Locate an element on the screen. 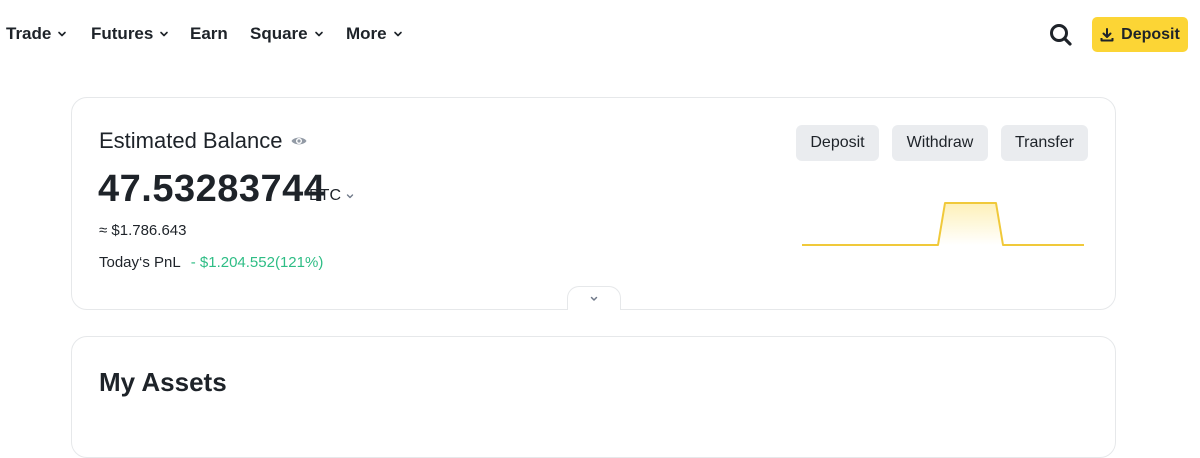 This screenshot has width=1200, height=458. nav-item-square: Square is located at coordinates (287, 34).